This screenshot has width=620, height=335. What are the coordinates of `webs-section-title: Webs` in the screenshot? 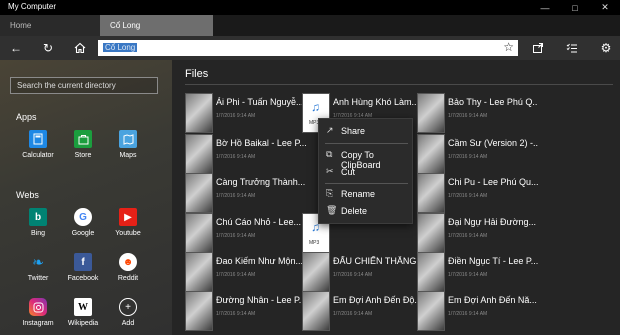 It's located at (27, 195).